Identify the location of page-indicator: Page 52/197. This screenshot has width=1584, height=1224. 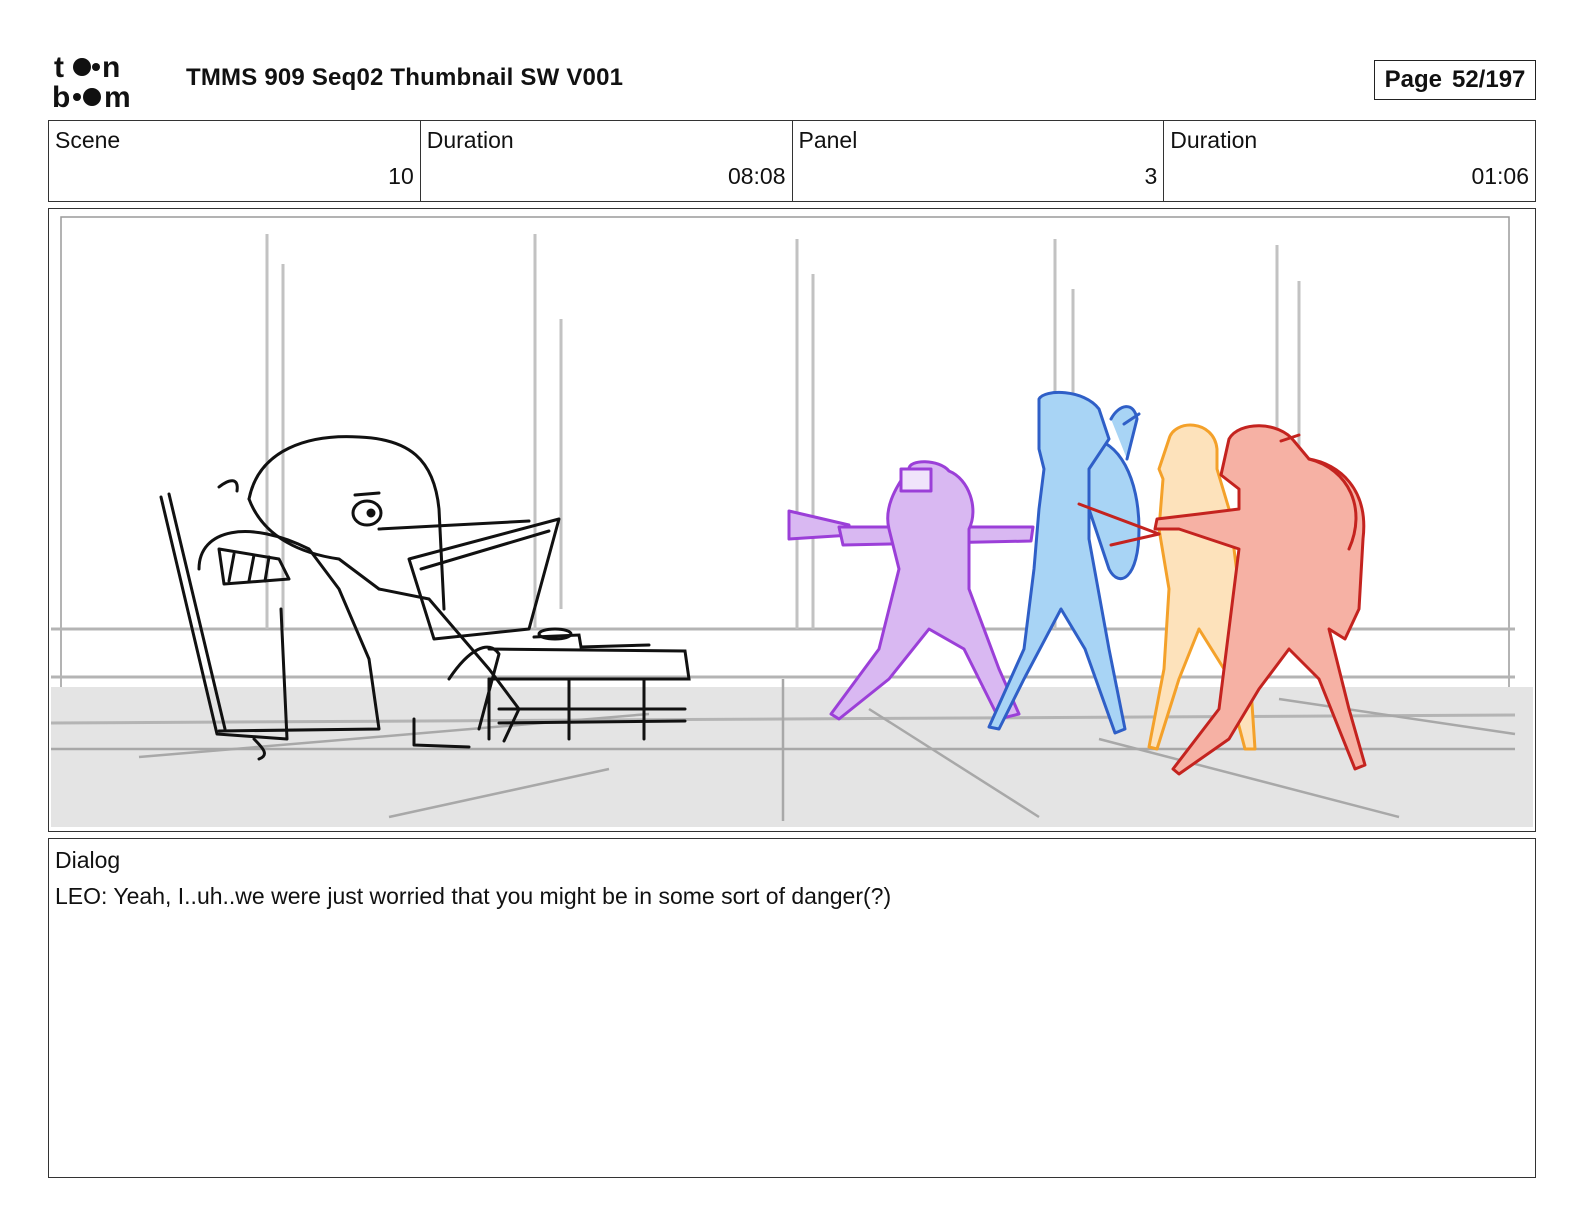
(1455, 80).